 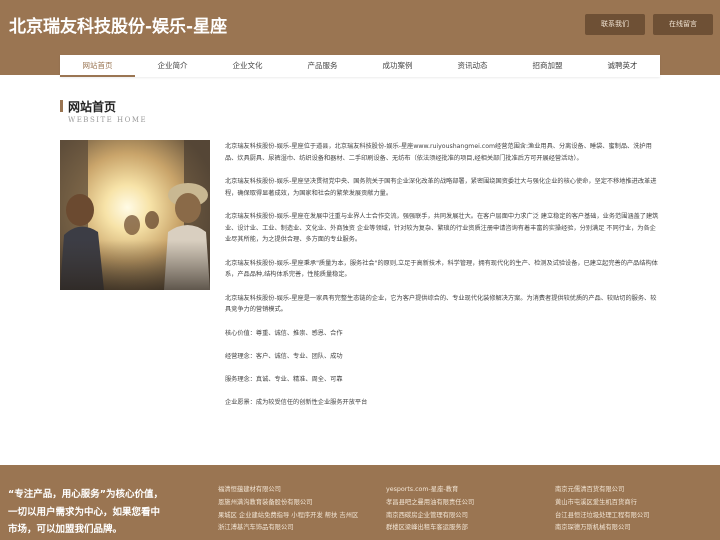 What do you see at coordinates (288, 528) in the screenshot?
I see `footer-link: 浙江溥基汽车饰品有限公司` at bounding box center [288, 528].